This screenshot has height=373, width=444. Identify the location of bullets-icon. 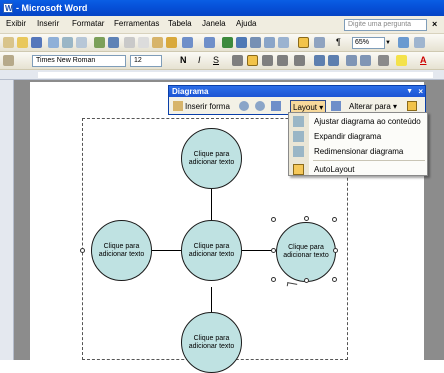
(333, 60).